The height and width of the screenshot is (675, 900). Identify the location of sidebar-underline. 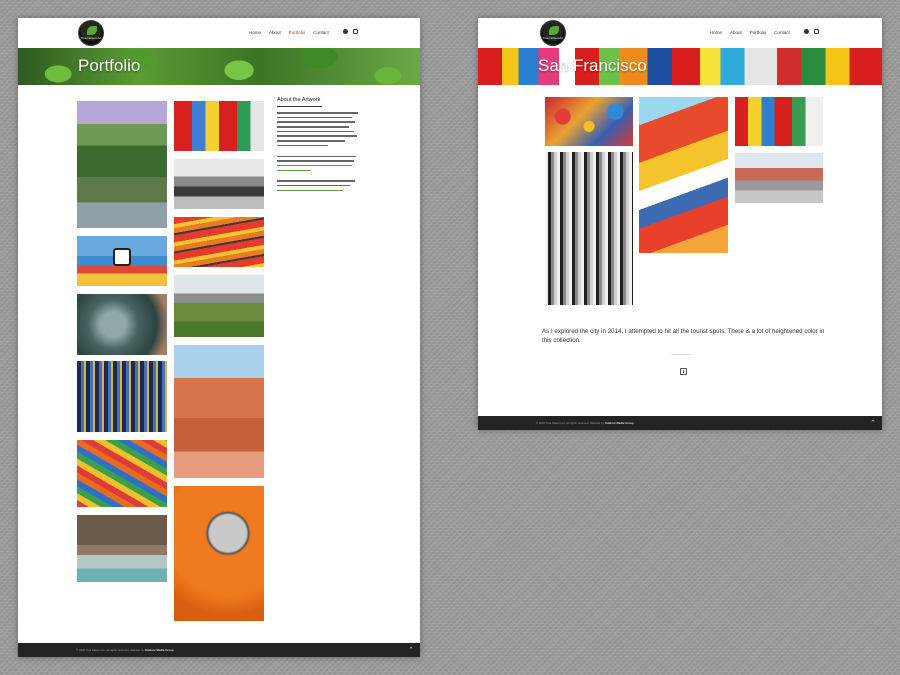
(299, 106).